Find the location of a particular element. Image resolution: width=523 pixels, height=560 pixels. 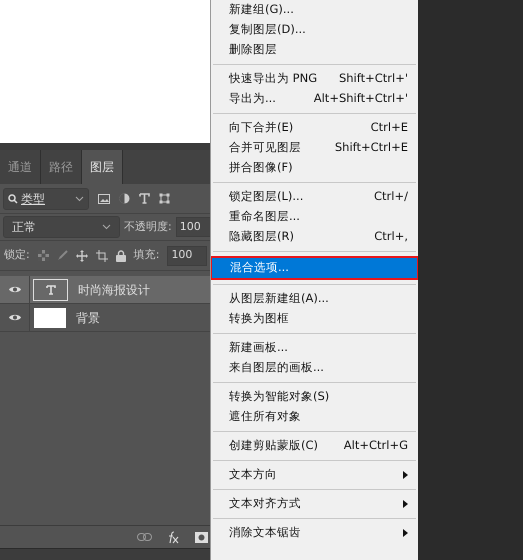

crop-icon is located at coordinates (102, 256).